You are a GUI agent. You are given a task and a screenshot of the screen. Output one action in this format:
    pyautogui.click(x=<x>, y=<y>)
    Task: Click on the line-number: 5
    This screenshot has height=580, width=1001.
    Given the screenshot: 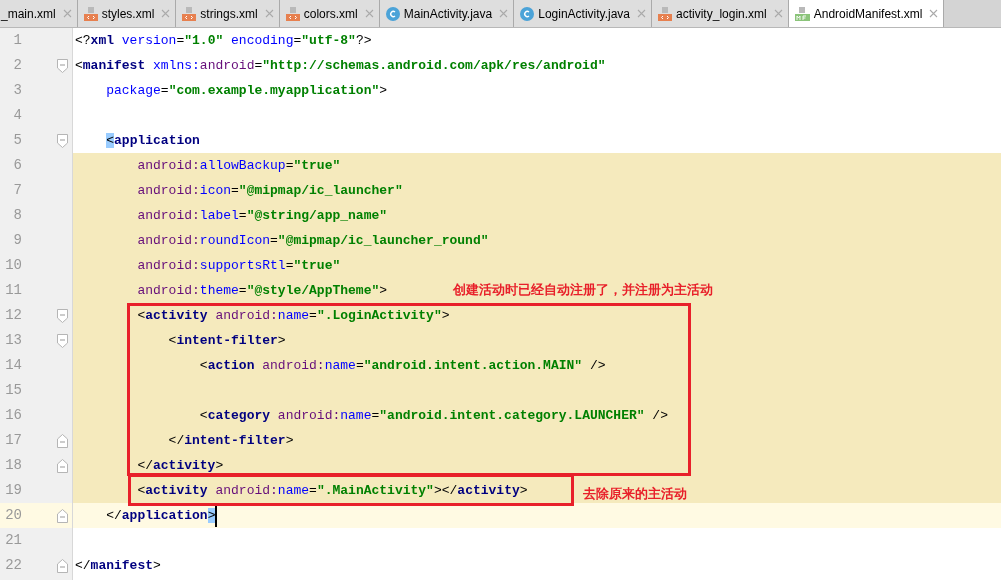 What is the action you would take?
    pyautogui.click(x=17, y=140)
    